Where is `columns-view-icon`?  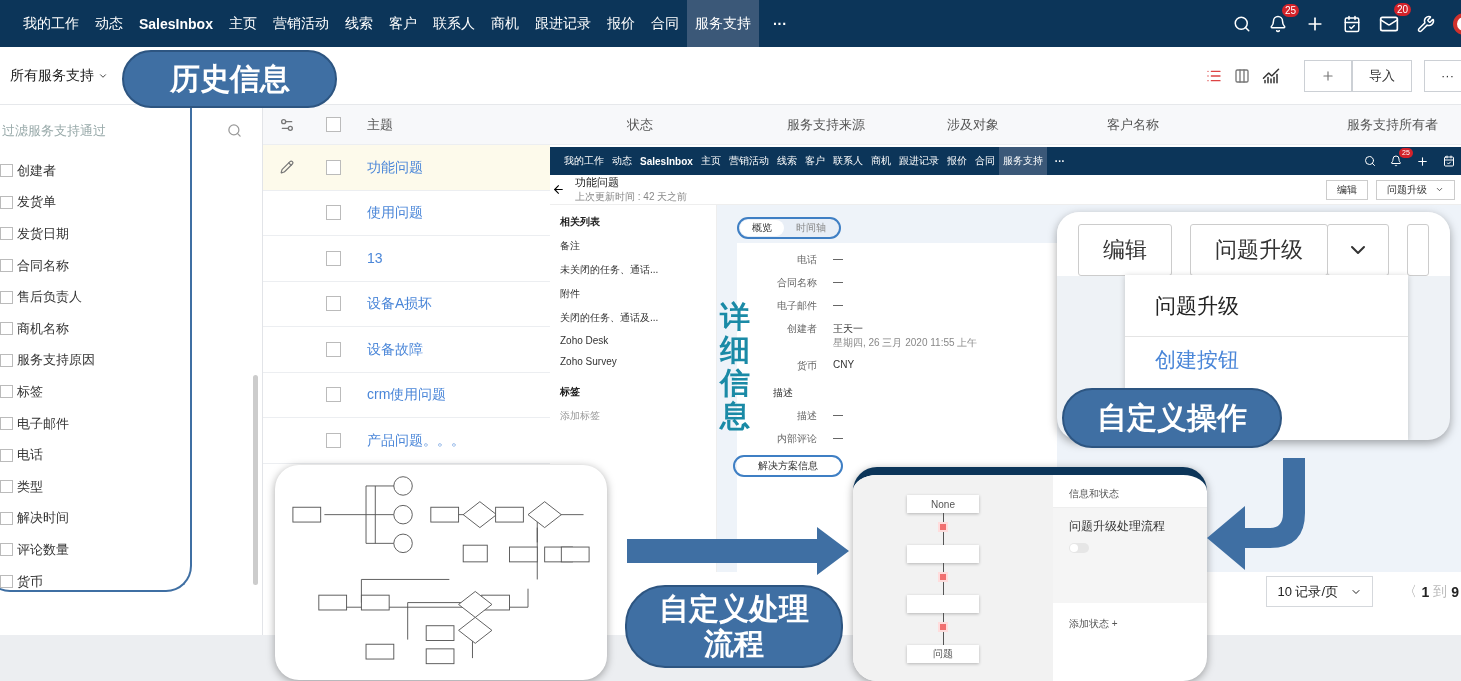 columns-view-icon is located at coordinates (1242, 75).